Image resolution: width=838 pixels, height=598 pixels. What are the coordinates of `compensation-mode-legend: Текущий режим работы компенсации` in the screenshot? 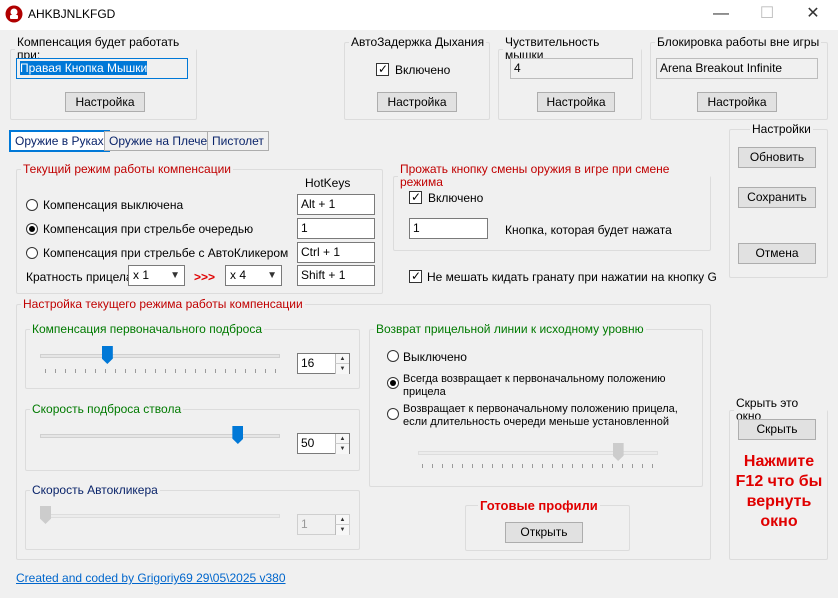 It's located at (127, 169).